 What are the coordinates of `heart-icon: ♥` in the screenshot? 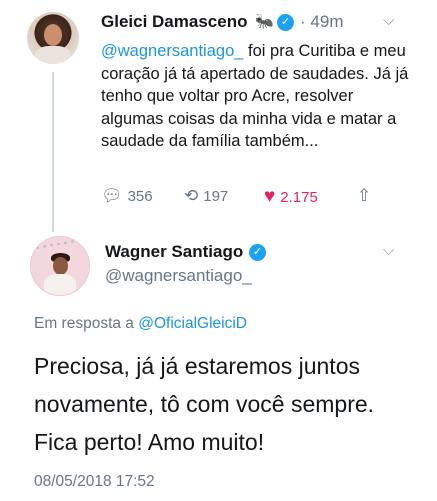 It's located at (270, 196).